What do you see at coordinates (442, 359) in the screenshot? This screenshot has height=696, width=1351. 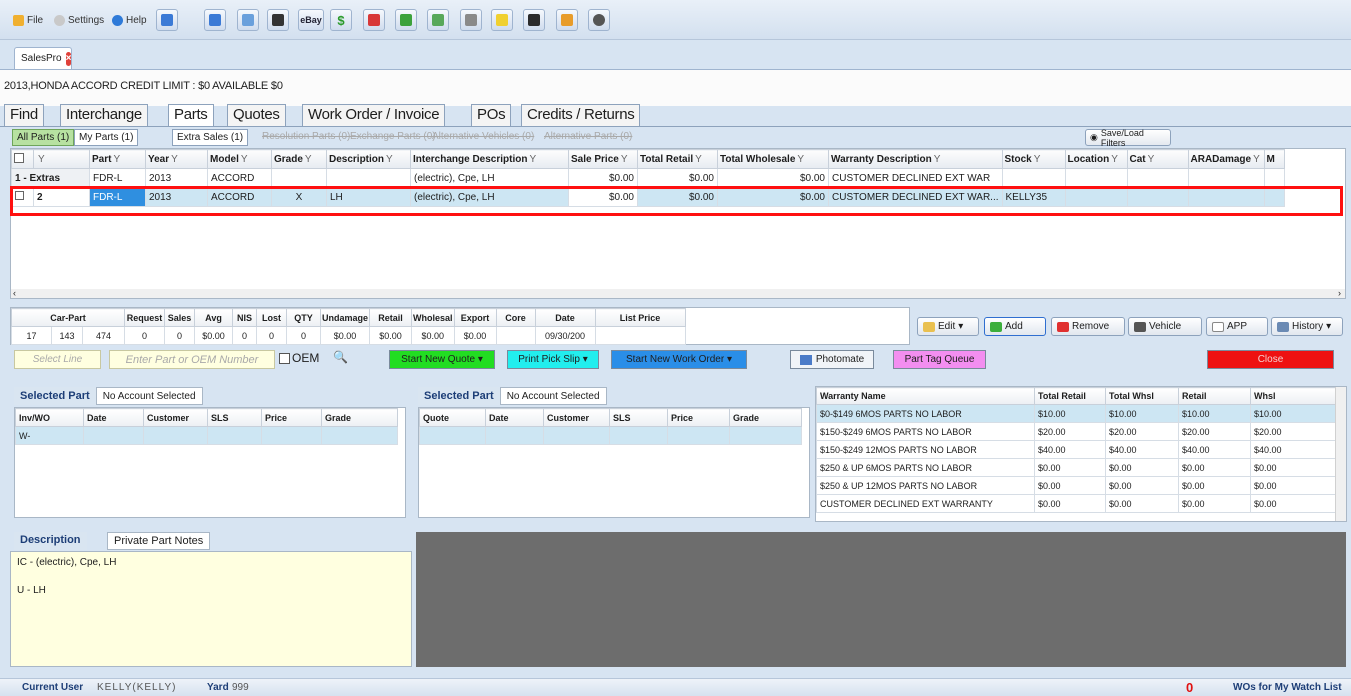 I see `start-new-quote-button: Start New Quote ▾` at bounding box center [442, 359].